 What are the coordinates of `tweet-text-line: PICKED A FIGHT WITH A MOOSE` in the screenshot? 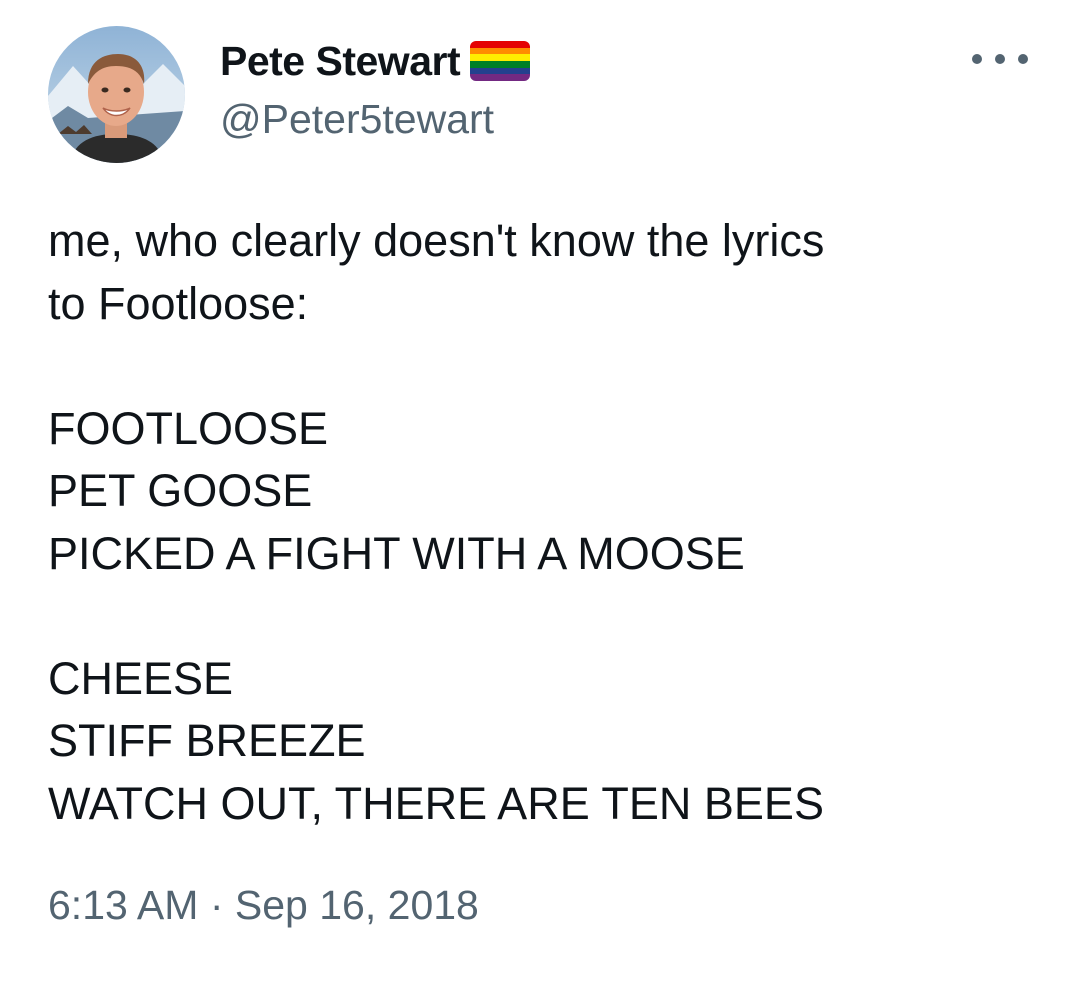 It's located at (396, 553).